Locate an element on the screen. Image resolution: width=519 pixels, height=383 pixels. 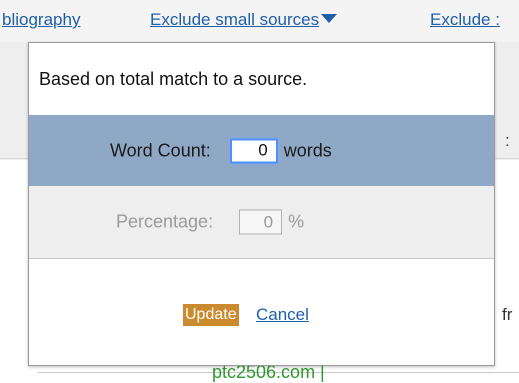
word-count-row-content: Word Count: words is located at coordinates (221, 150).